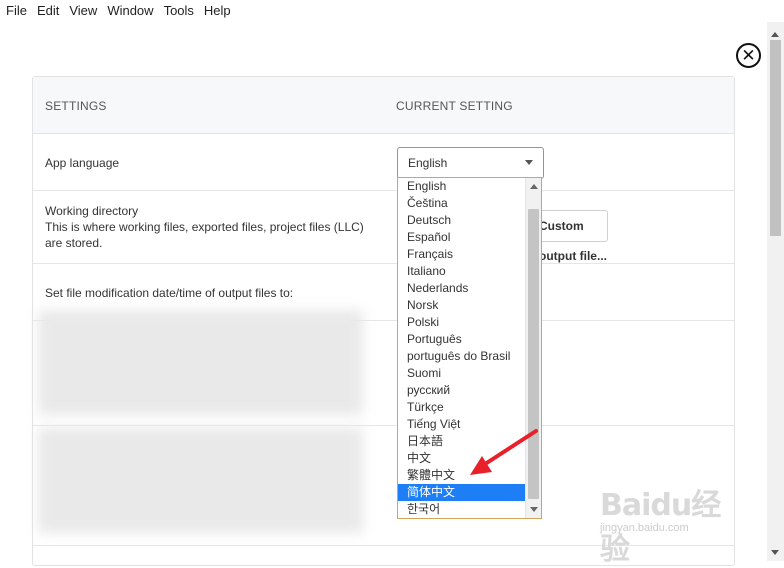 This screenshot has width=784, height=568. Describe the element at coordinates (462, 509) in the screenshot. I see `language-option: 한국어` at that location.